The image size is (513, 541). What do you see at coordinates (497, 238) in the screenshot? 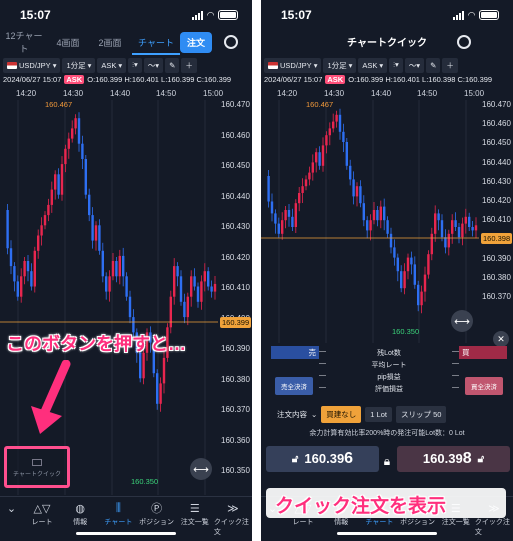
I see `current-price-tag: 160.398` at bounding box center [497, 238].